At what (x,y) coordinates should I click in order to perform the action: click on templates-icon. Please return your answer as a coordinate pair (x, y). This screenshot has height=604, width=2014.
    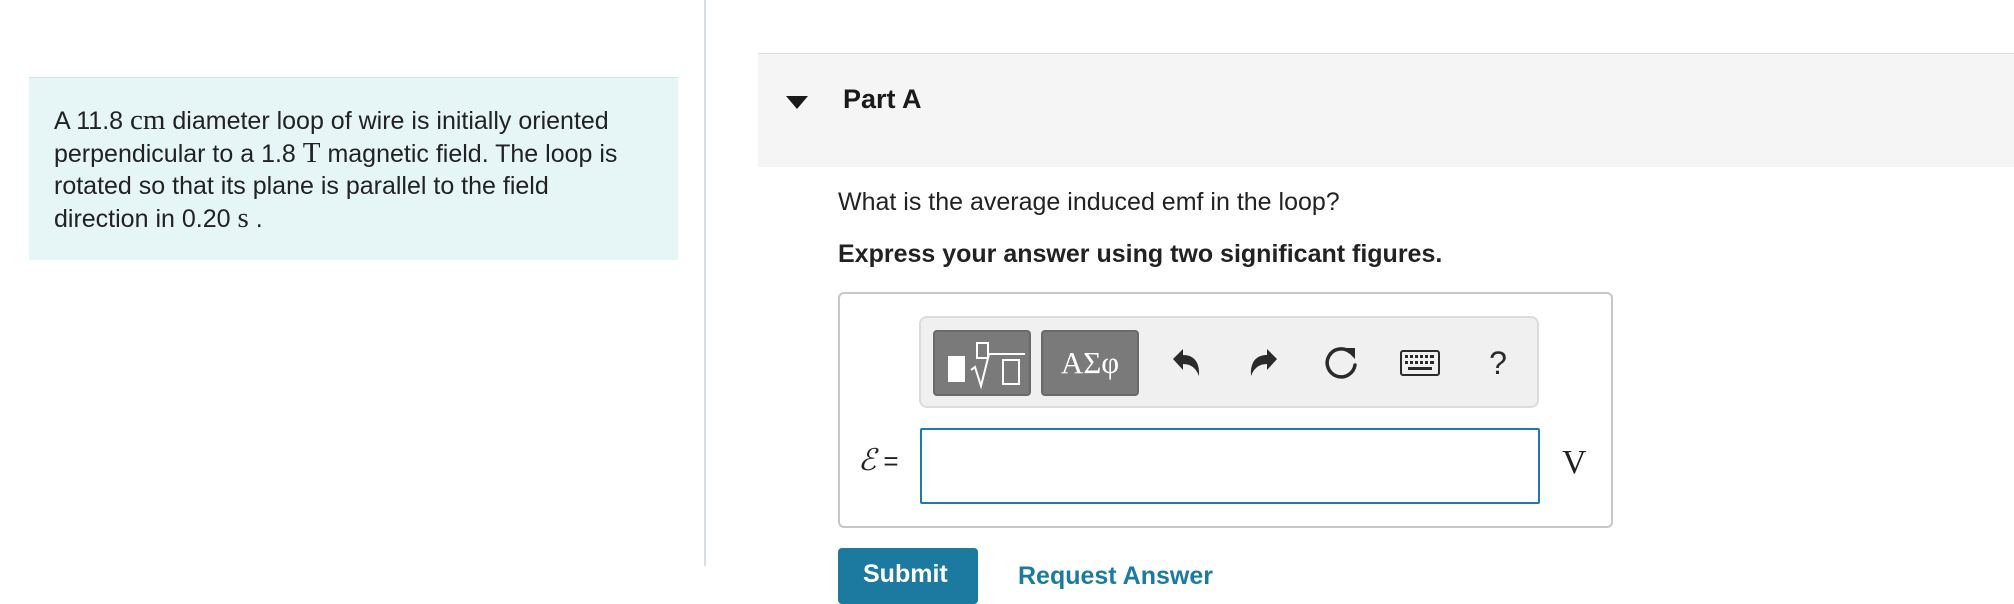
    Looking at the image, I should click on (956, 369).